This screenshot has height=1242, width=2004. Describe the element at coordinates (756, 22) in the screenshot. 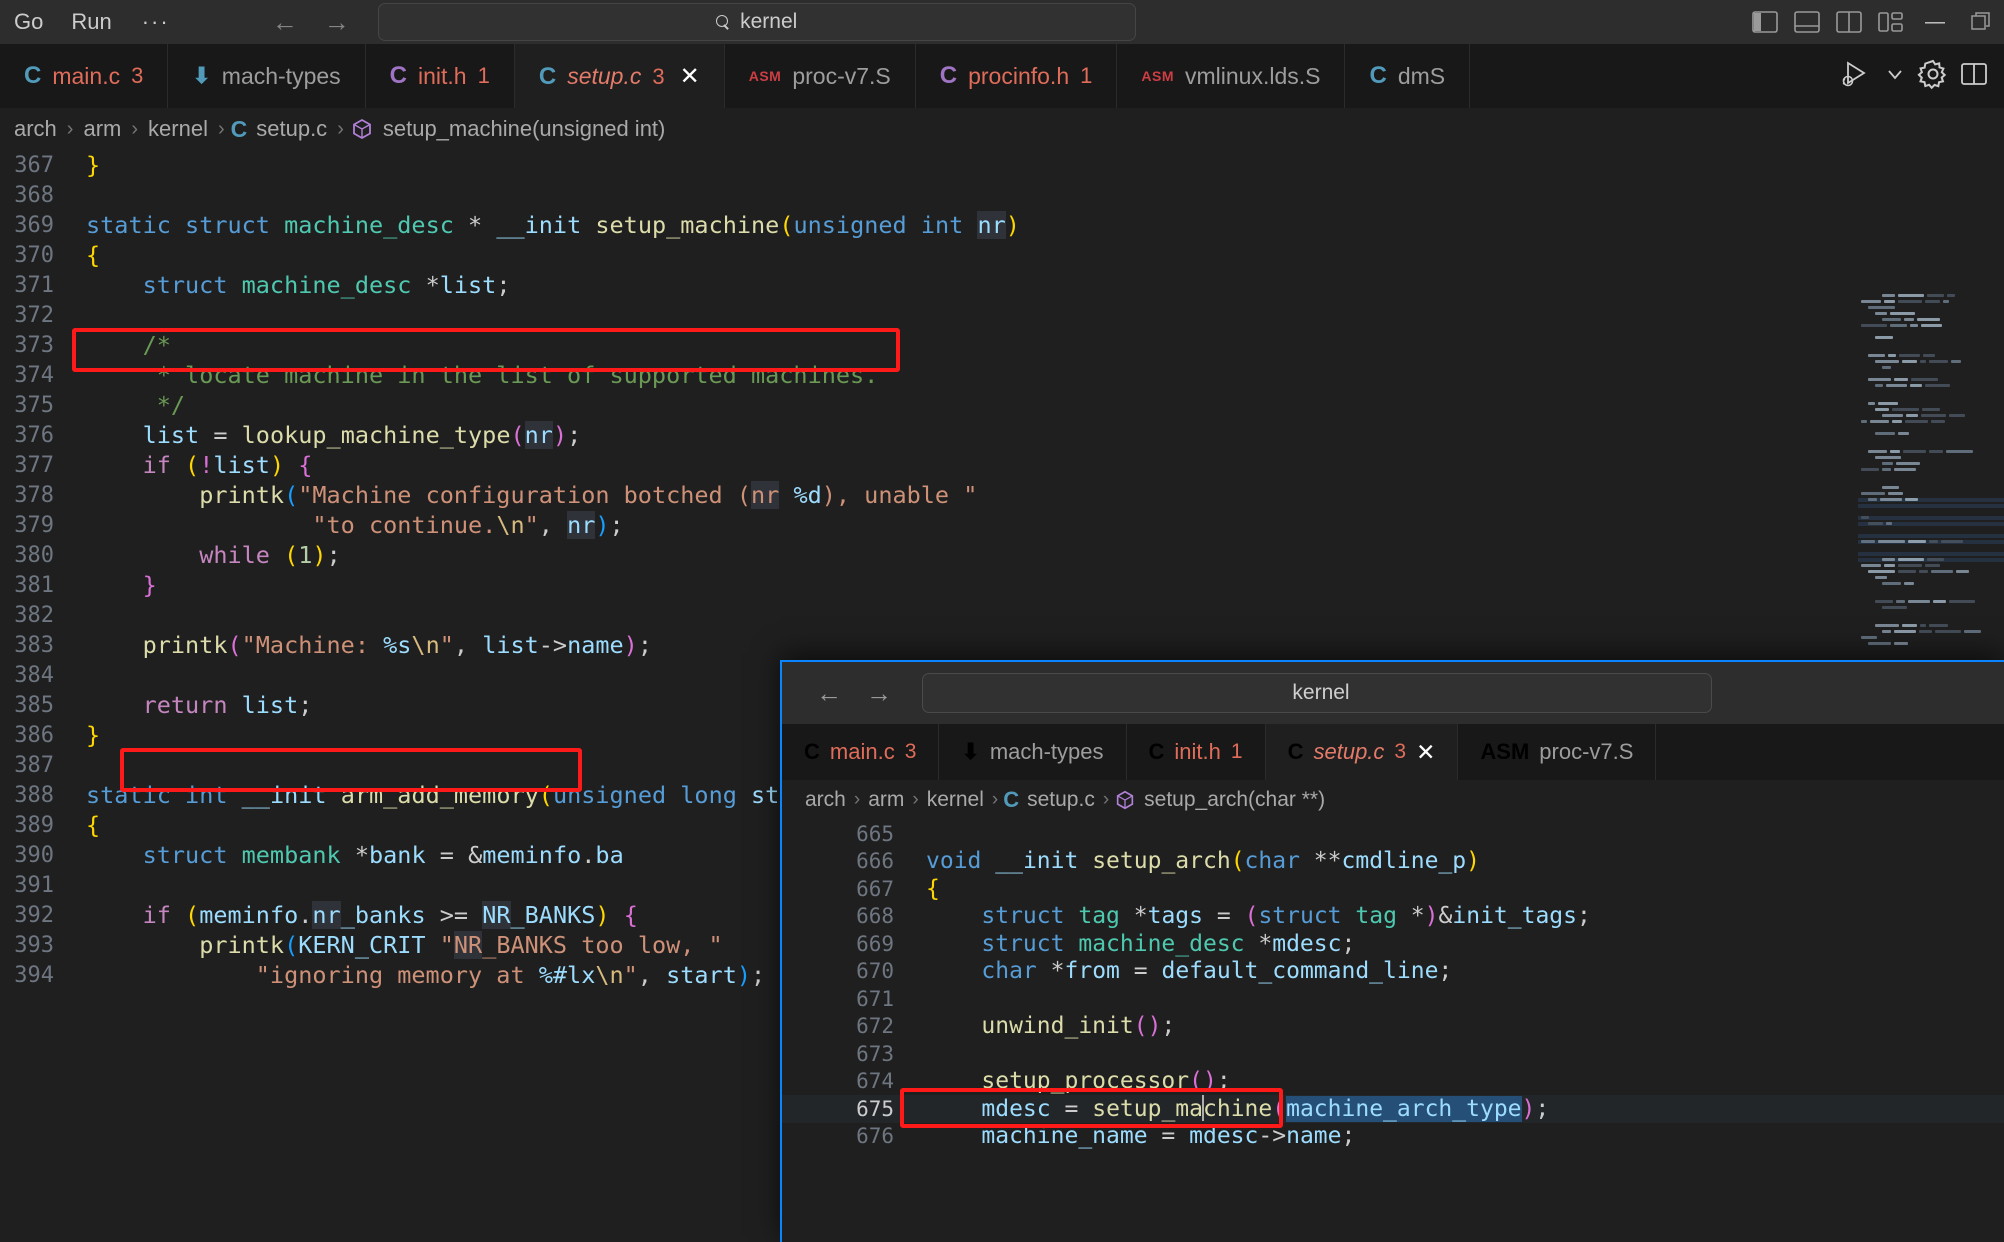

I see `command-center-search: kernel` at that location.